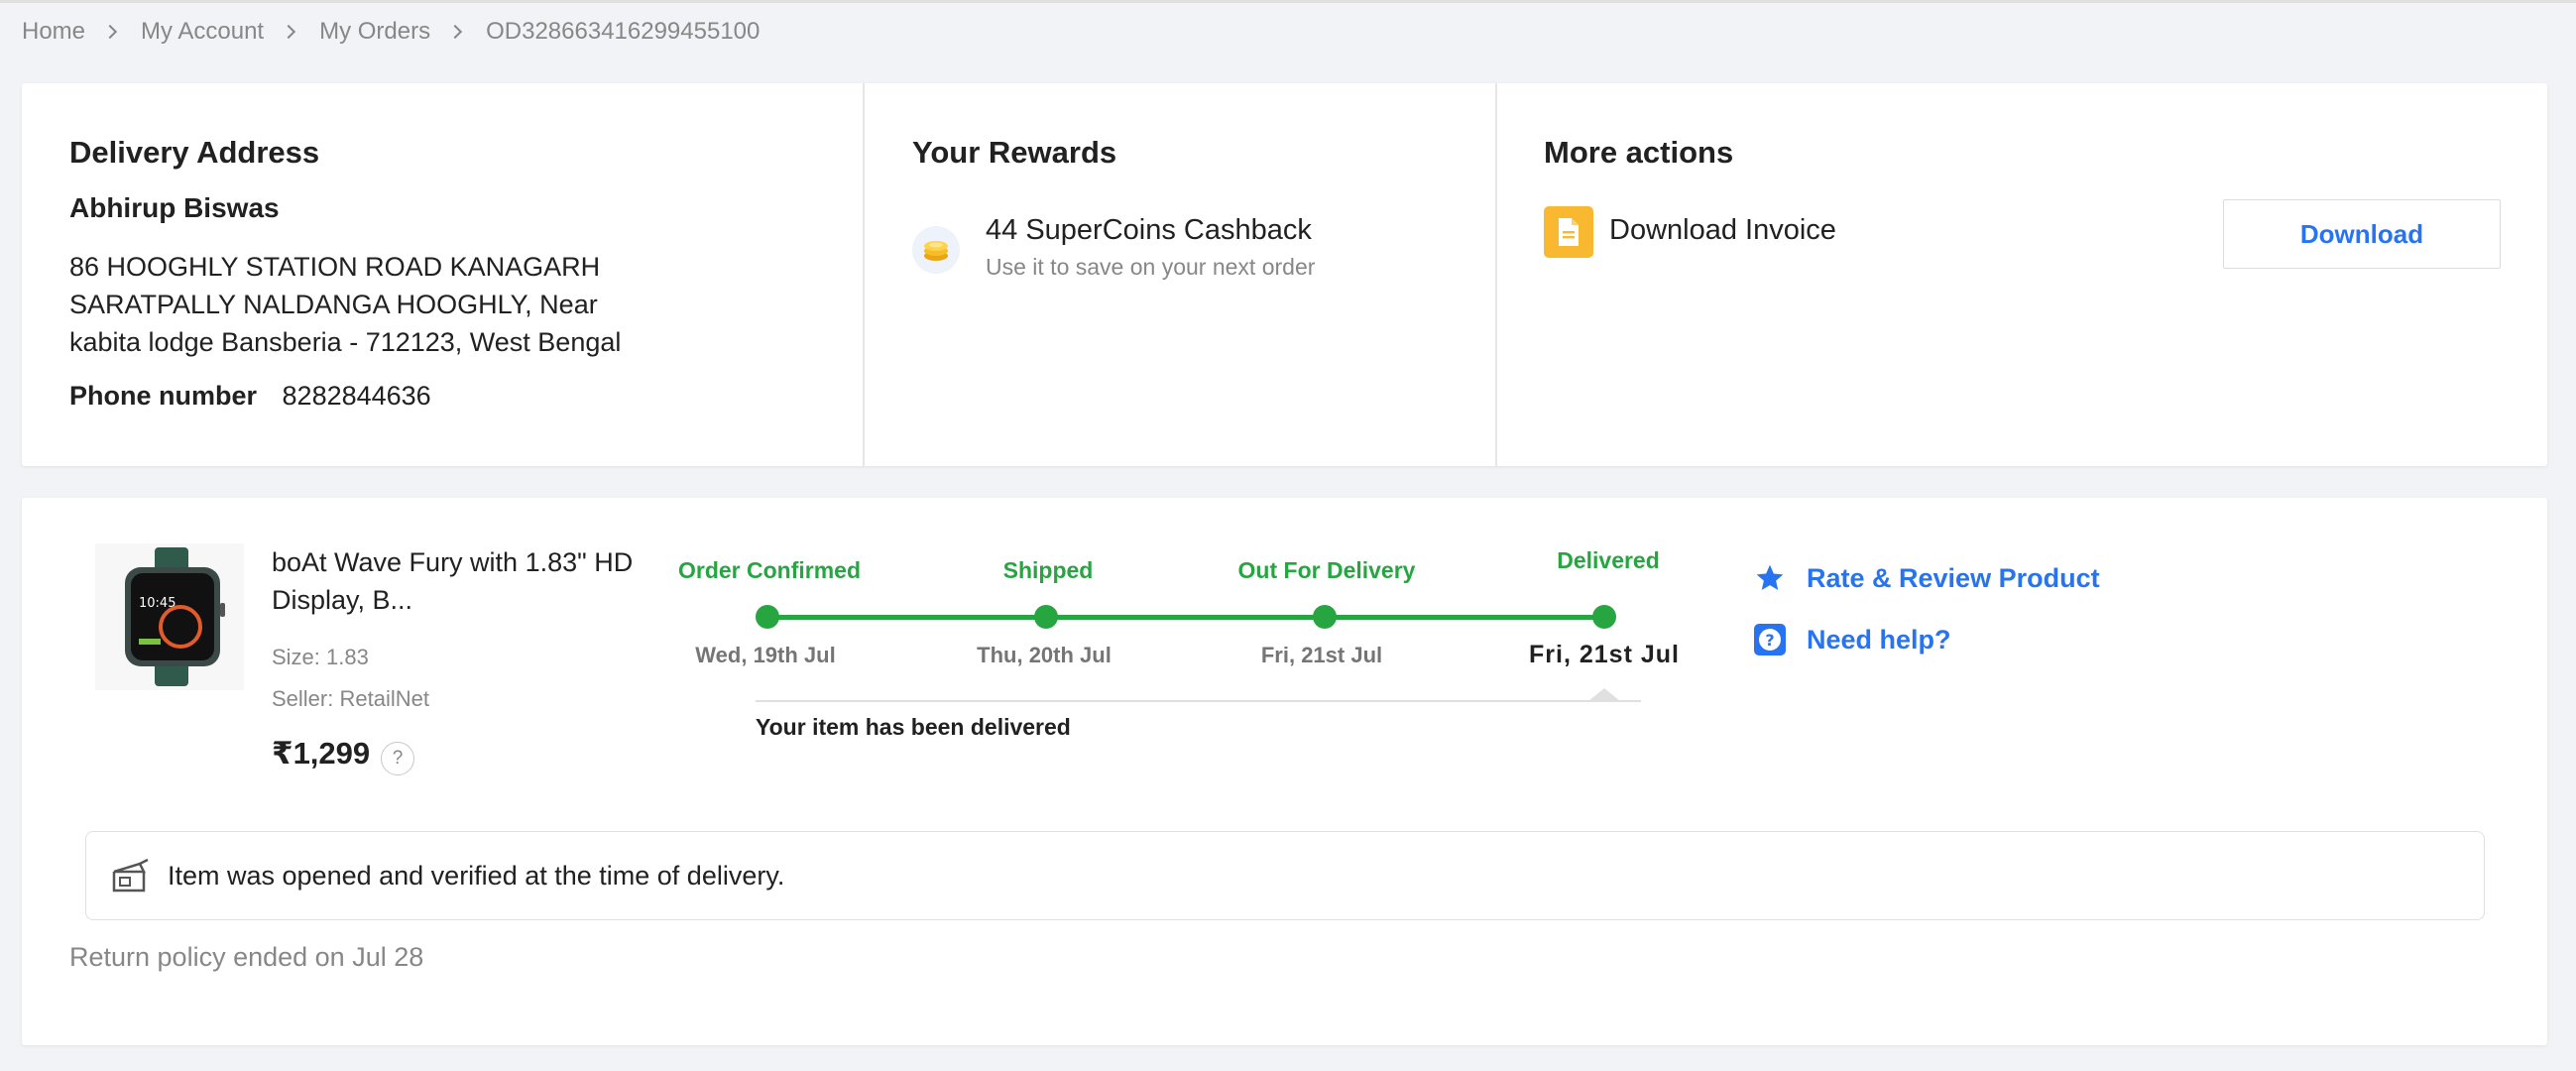 The image size is (2576, 1071). Describe the element at coordinates (322, 753) in the screenshot. I see `product-price: ₹1,299` at that location.